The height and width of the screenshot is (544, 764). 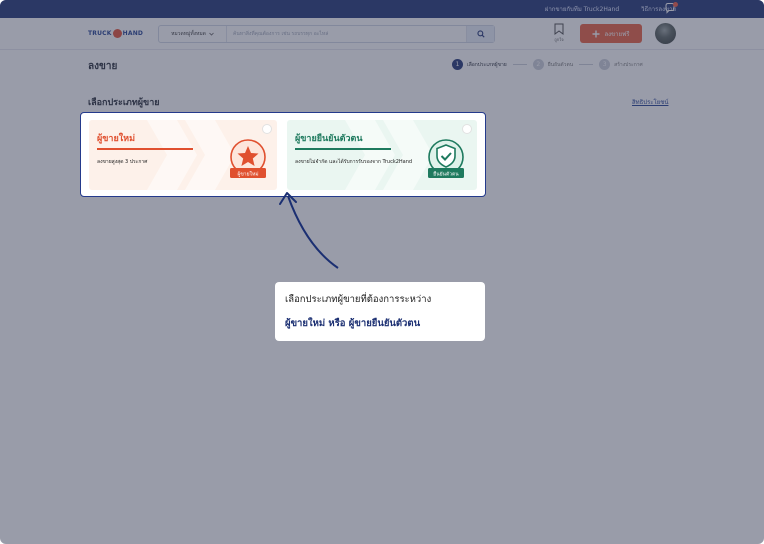 I want to click on bookmark-icon, so click(x=559, y=29).